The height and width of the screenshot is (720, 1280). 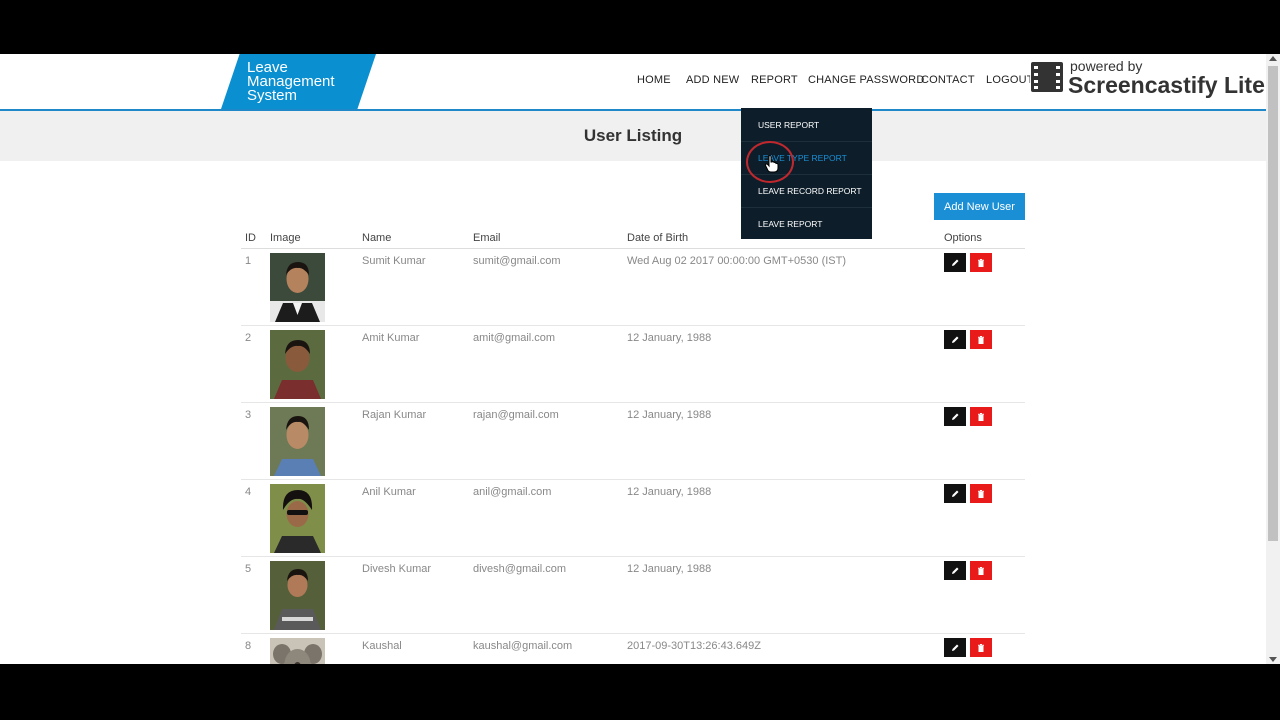 I want to click on cell-id: 2, so click(x=248, y=338).